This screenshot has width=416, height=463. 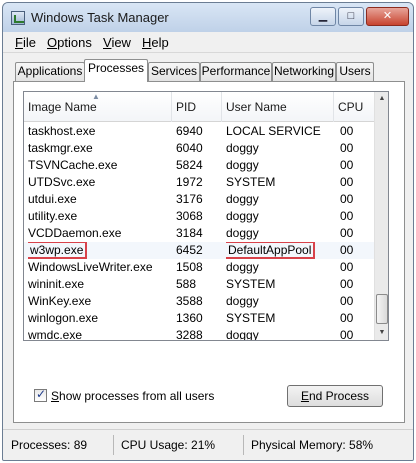 I want to click on table-row: taskhost.exe 6940 LOCAL SERVICE 00, so click(x=200, y=131).